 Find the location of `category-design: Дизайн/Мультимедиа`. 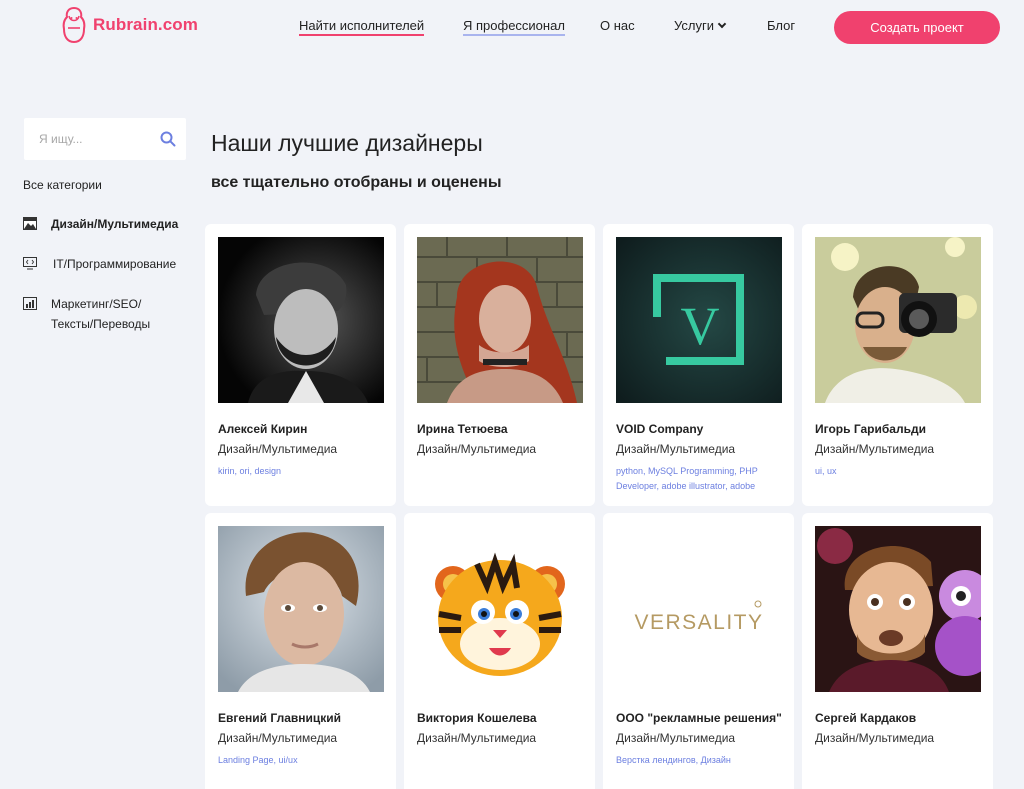

category-design: Дизайн/Мультимедиа is located at coordinates (103, 224).